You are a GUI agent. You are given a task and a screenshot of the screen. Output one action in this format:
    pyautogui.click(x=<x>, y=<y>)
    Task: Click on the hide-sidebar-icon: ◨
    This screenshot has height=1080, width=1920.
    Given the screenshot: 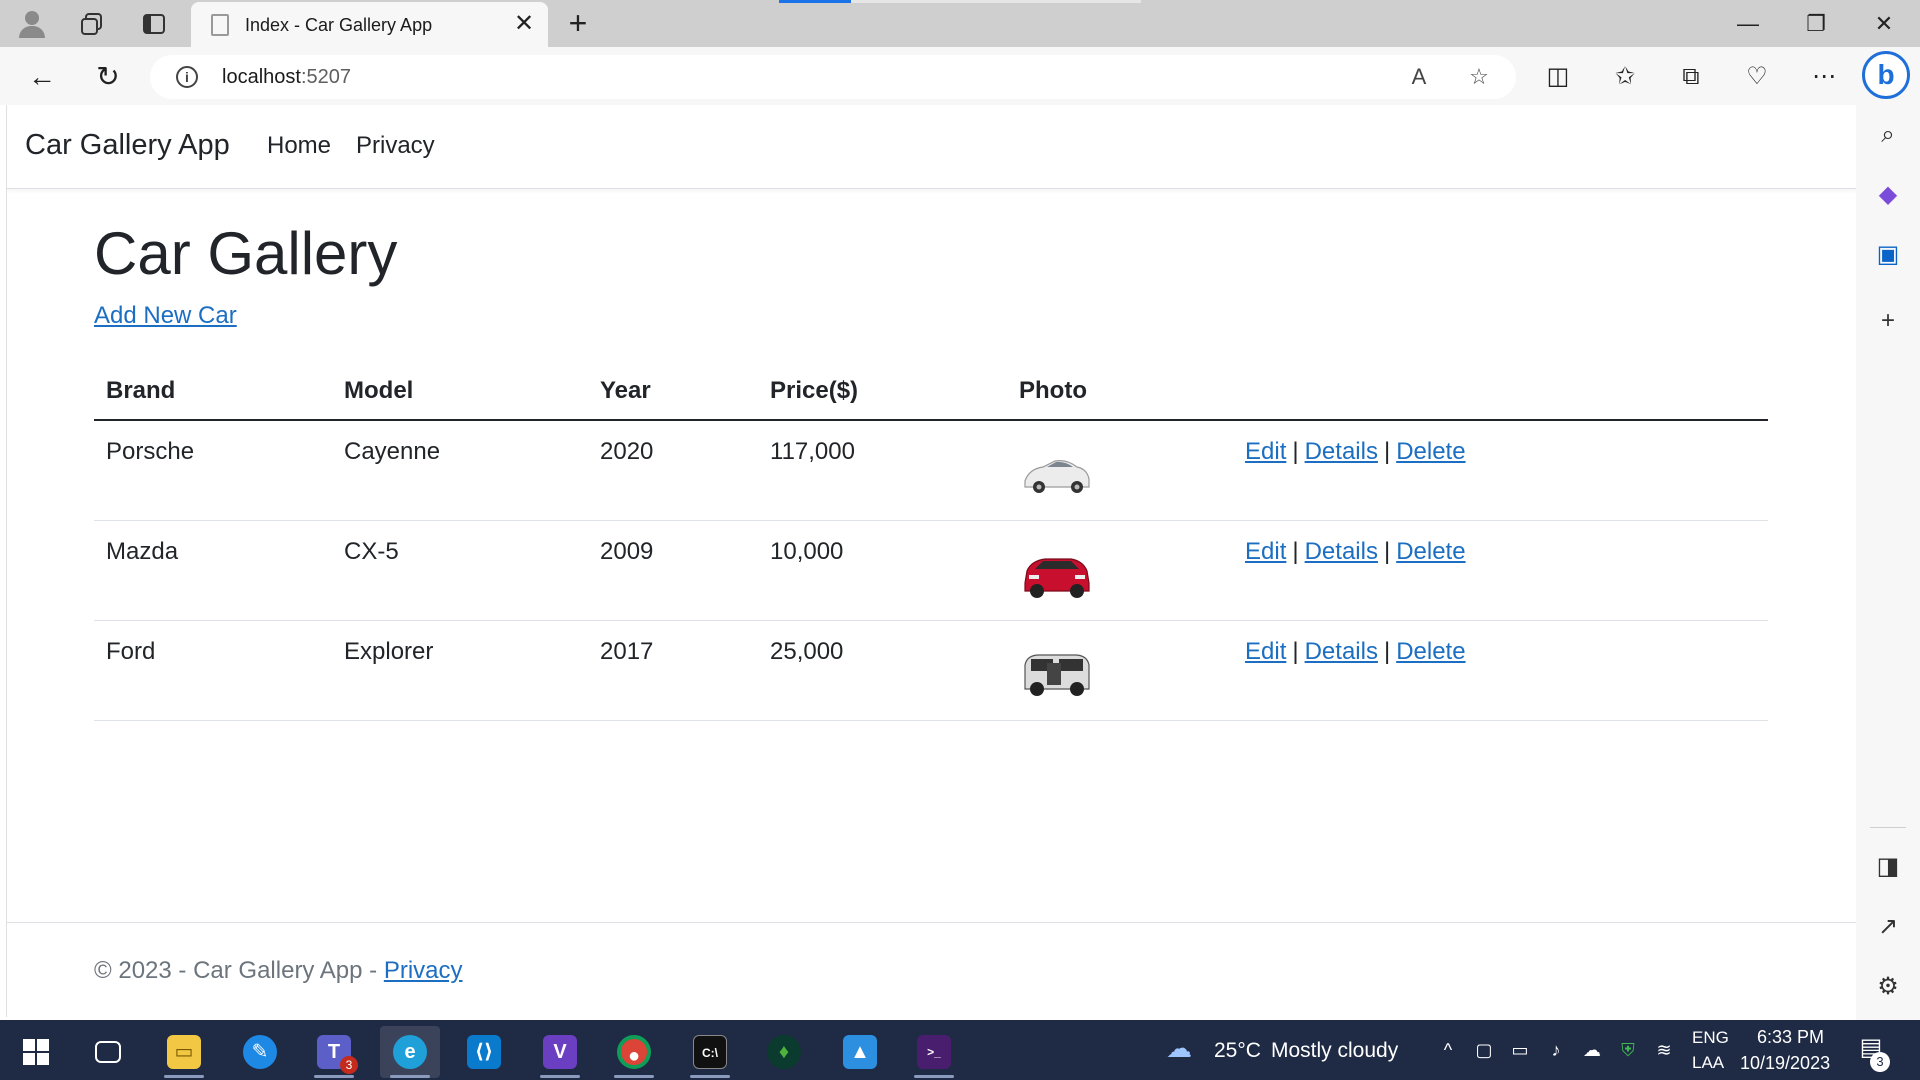 What is the action you would take?
    pyautogui.click(x=1888, y=867)
    